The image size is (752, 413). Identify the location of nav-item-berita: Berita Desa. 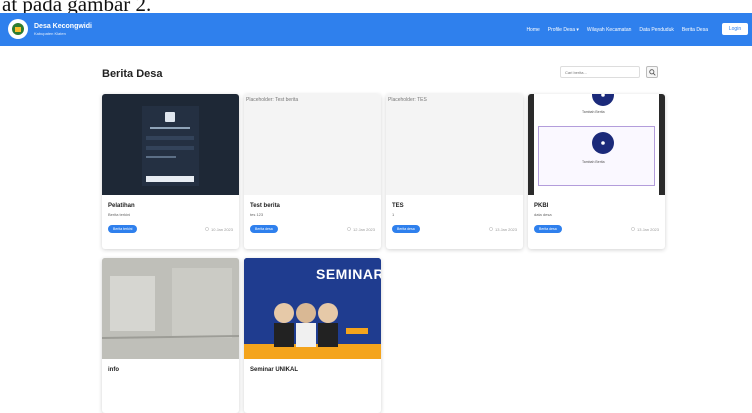
(695, 30).